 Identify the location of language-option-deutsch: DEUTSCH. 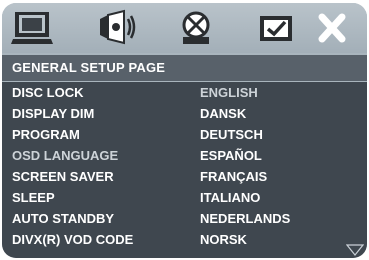
(231, 134).